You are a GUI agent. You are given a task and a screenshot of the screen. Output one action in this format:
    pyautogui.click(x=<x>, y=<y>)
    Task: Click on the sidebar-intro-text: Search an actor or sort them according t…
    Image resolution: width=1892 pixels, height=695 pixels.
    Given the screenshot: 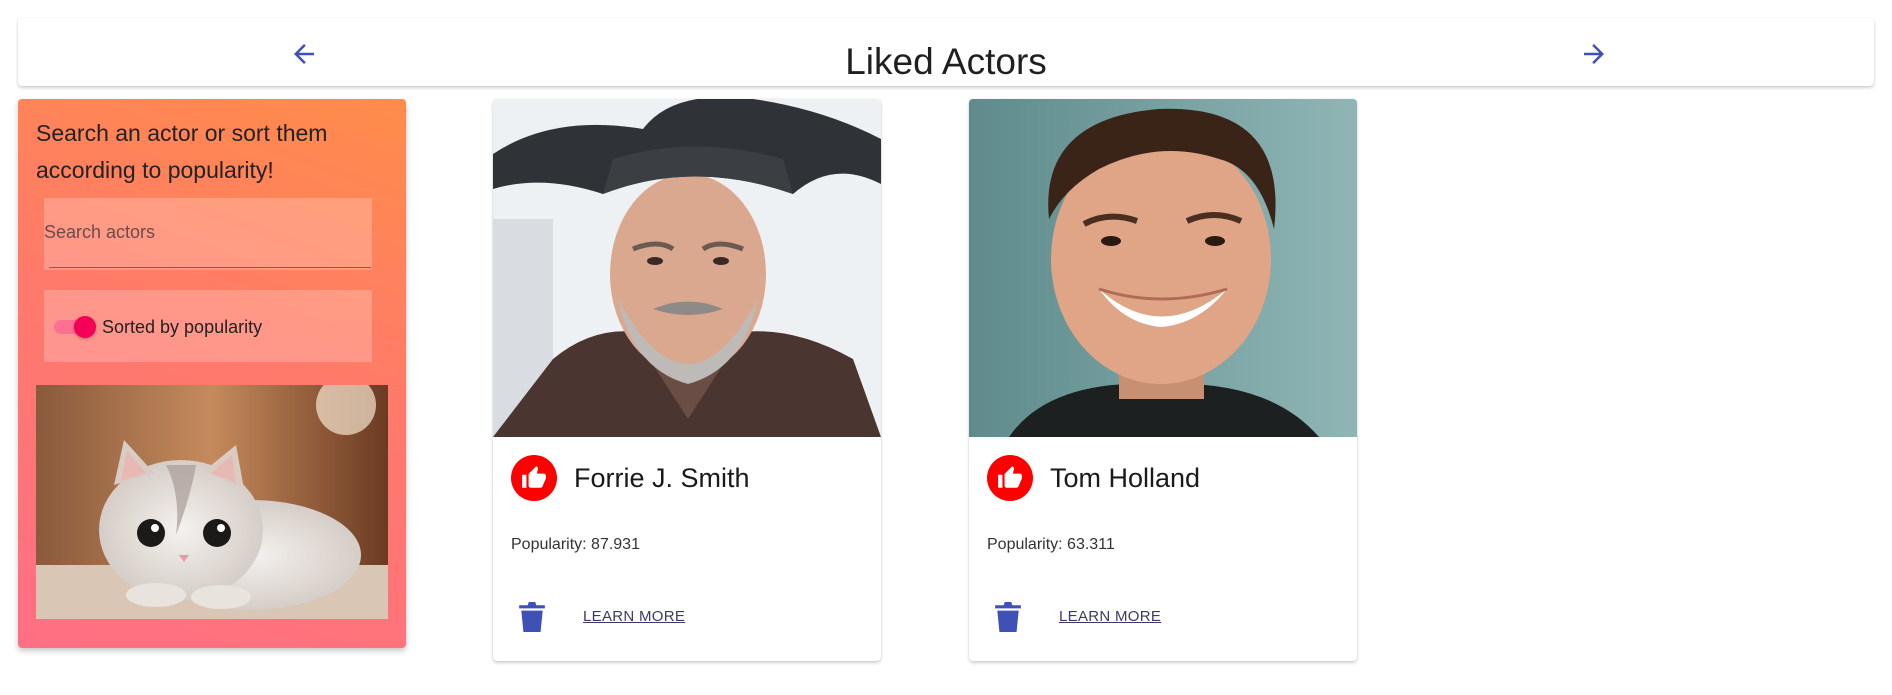 What is the action you would take?
    pyautogui.click(x=182, y=151)
    